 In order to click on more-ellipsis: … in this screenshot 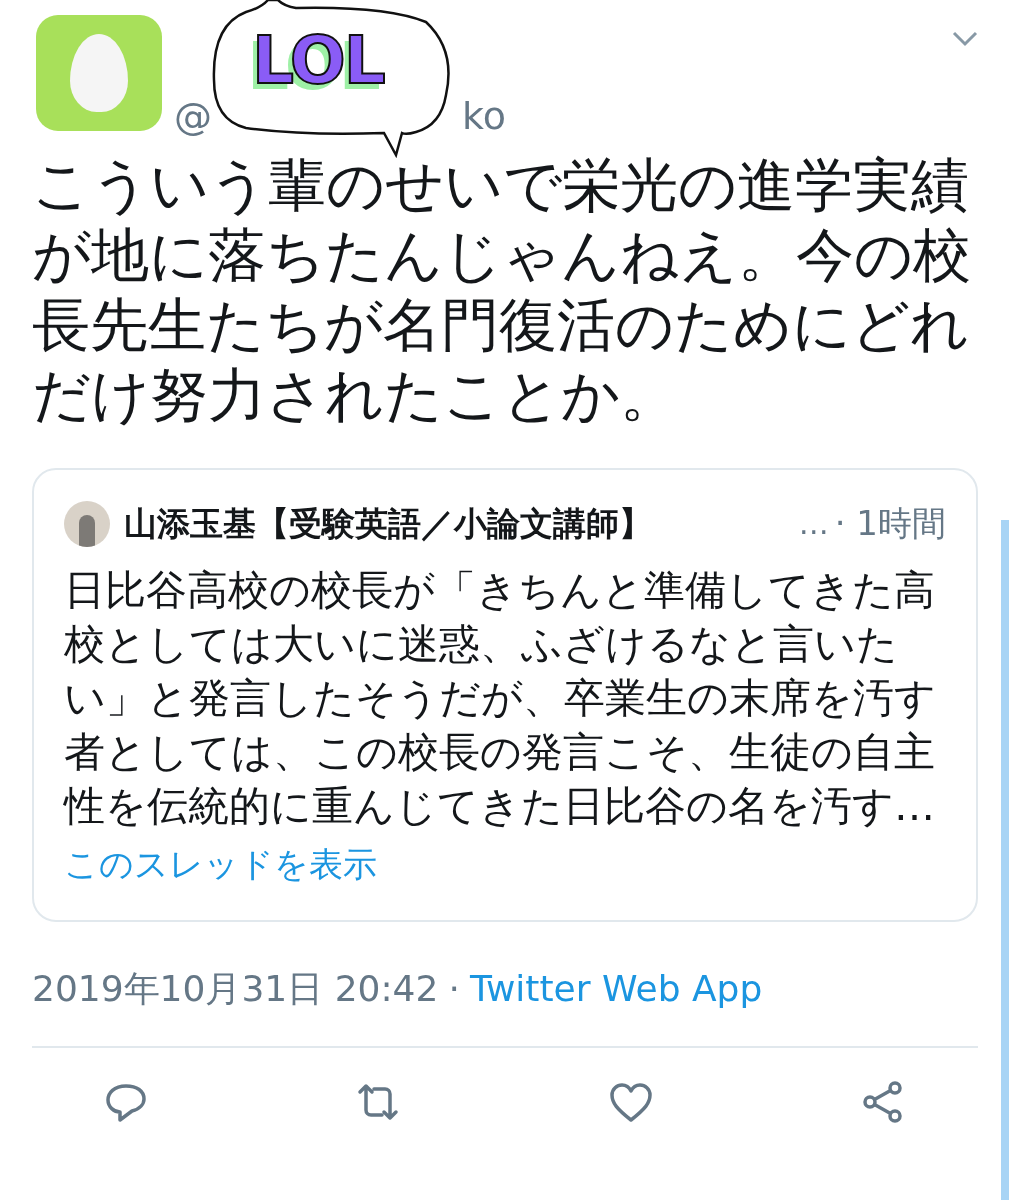, I will do `click(813, 524)`.